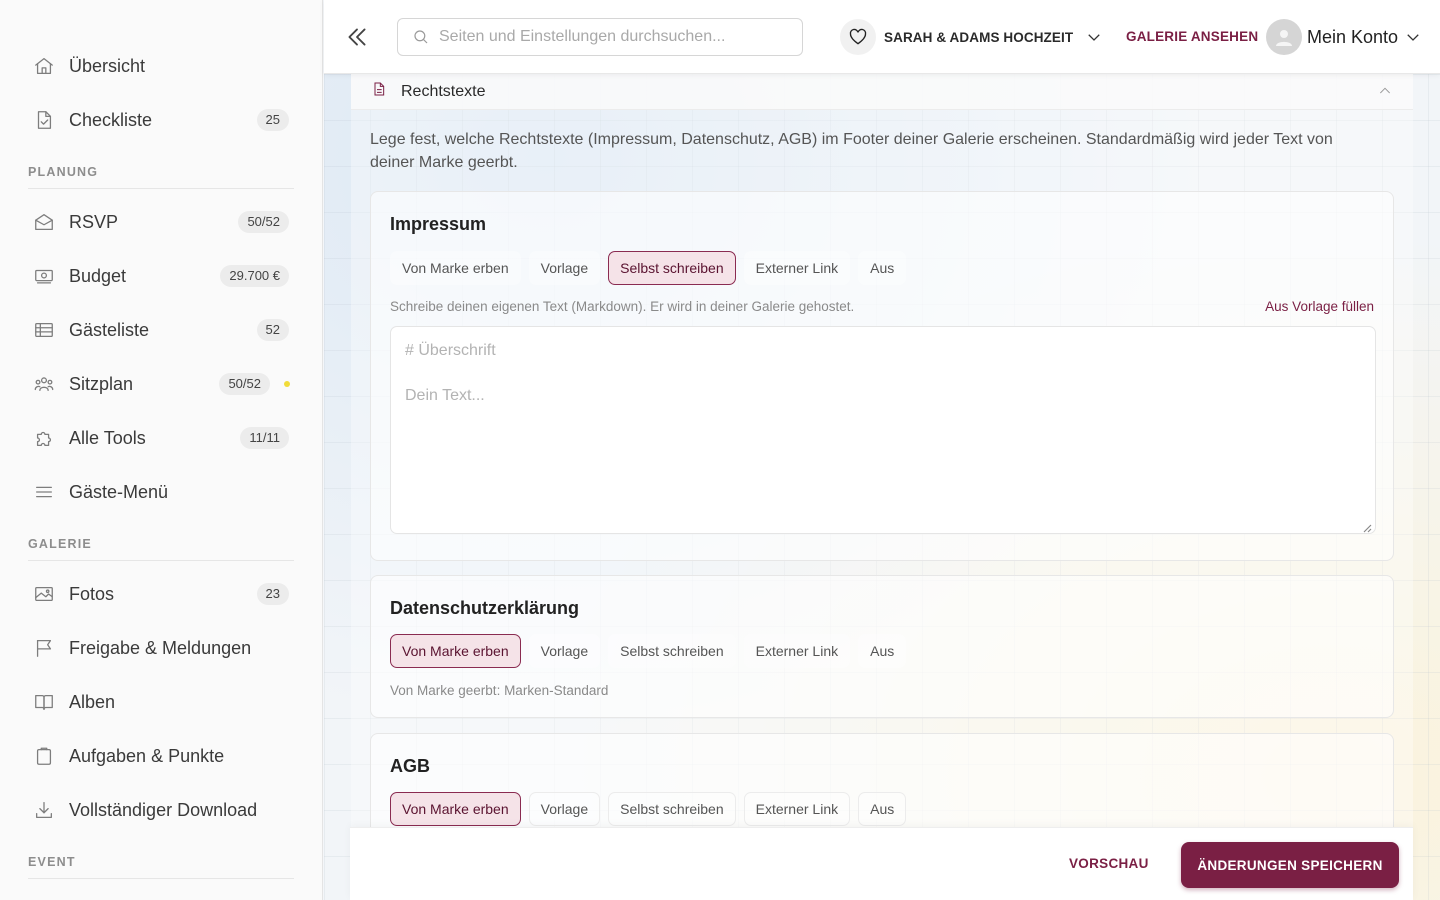 The image size is (1440, 900). Describe the element at coordinates (287, 384) in the screenshot. I see `notification-dot` at that location.